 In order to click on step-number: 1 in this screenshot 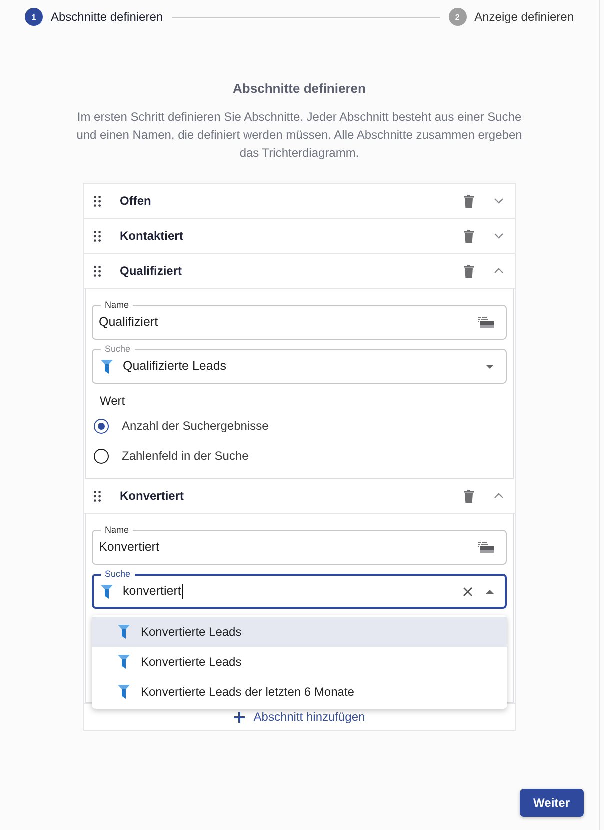, I will do `click(34, 17)`.